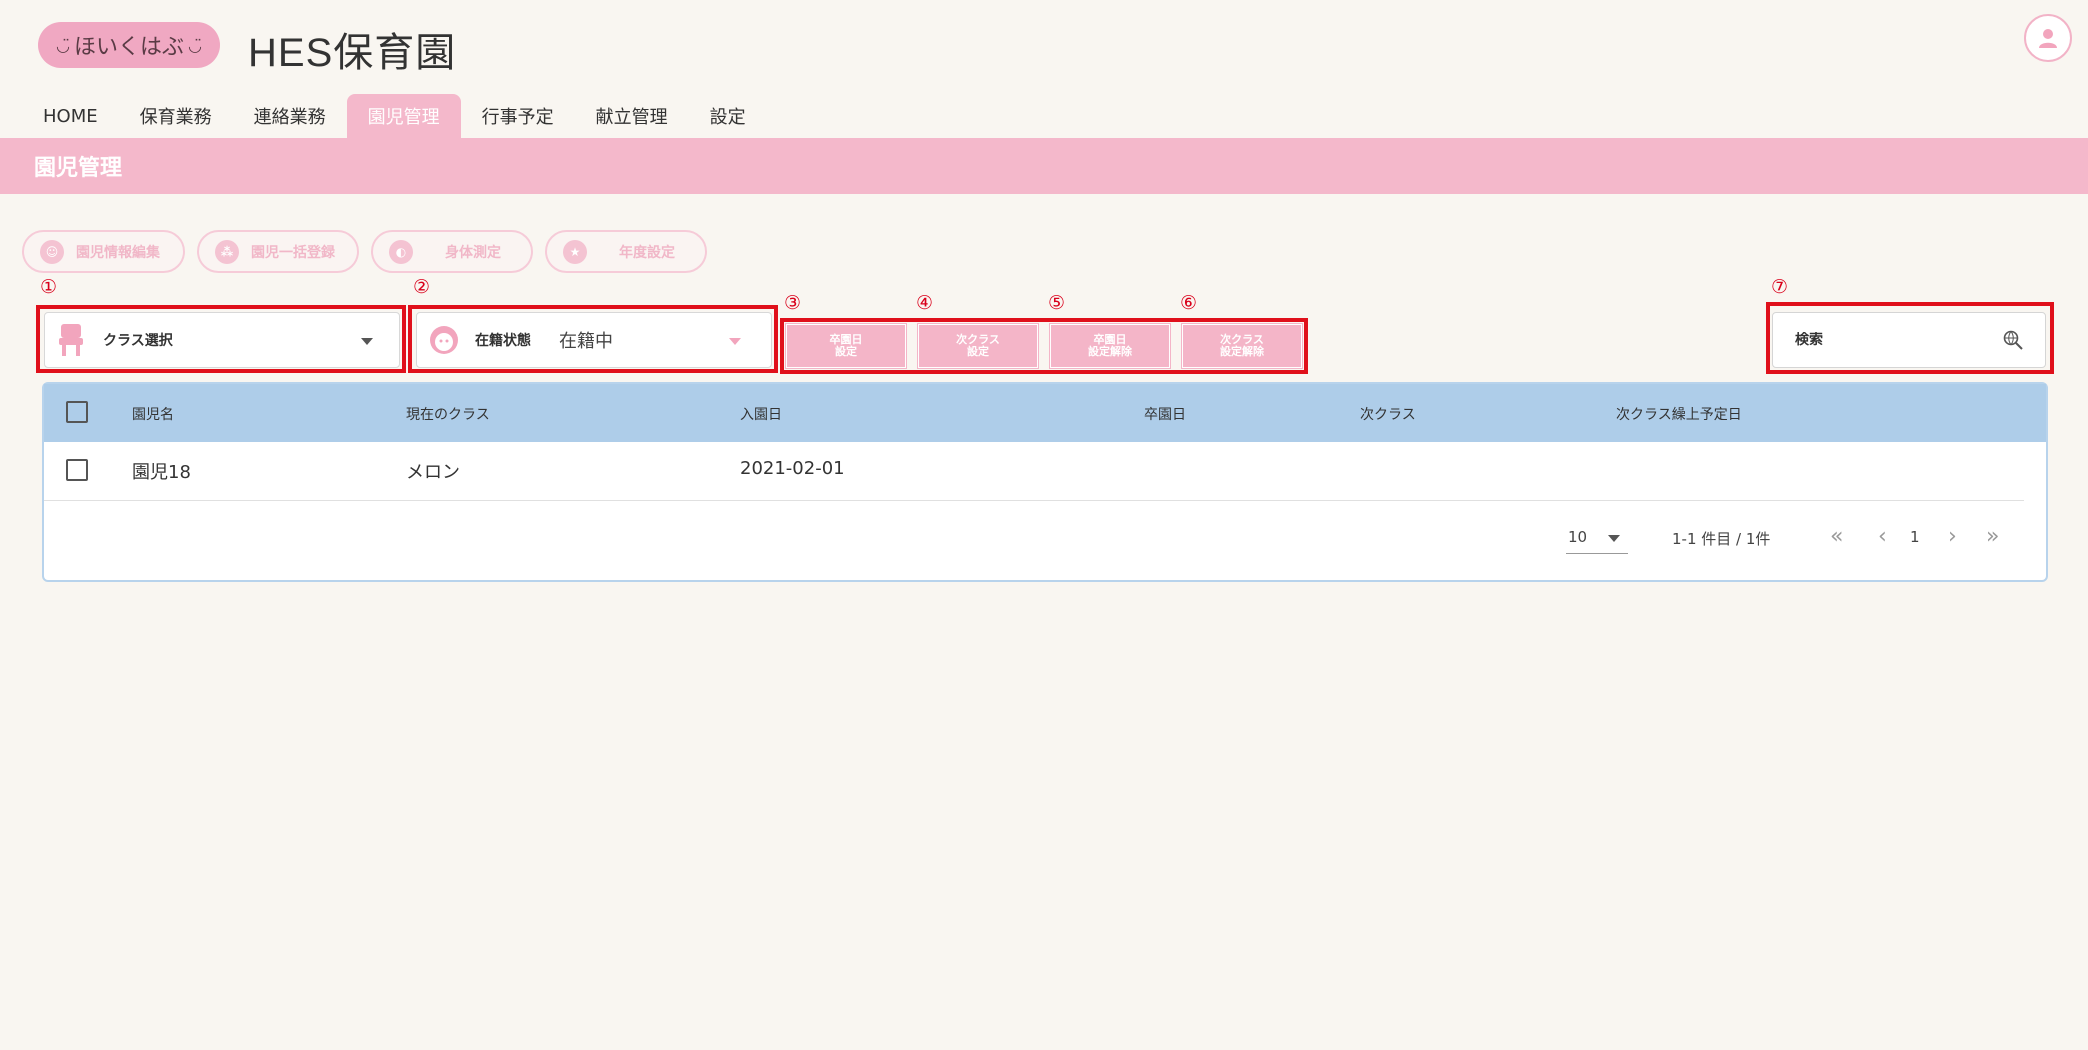 The width and height of the screenshot is (2088, 1050). Describe the element at coordinates (1992, 536) in the screenshot. I see `last-page-icon: »` at that location.